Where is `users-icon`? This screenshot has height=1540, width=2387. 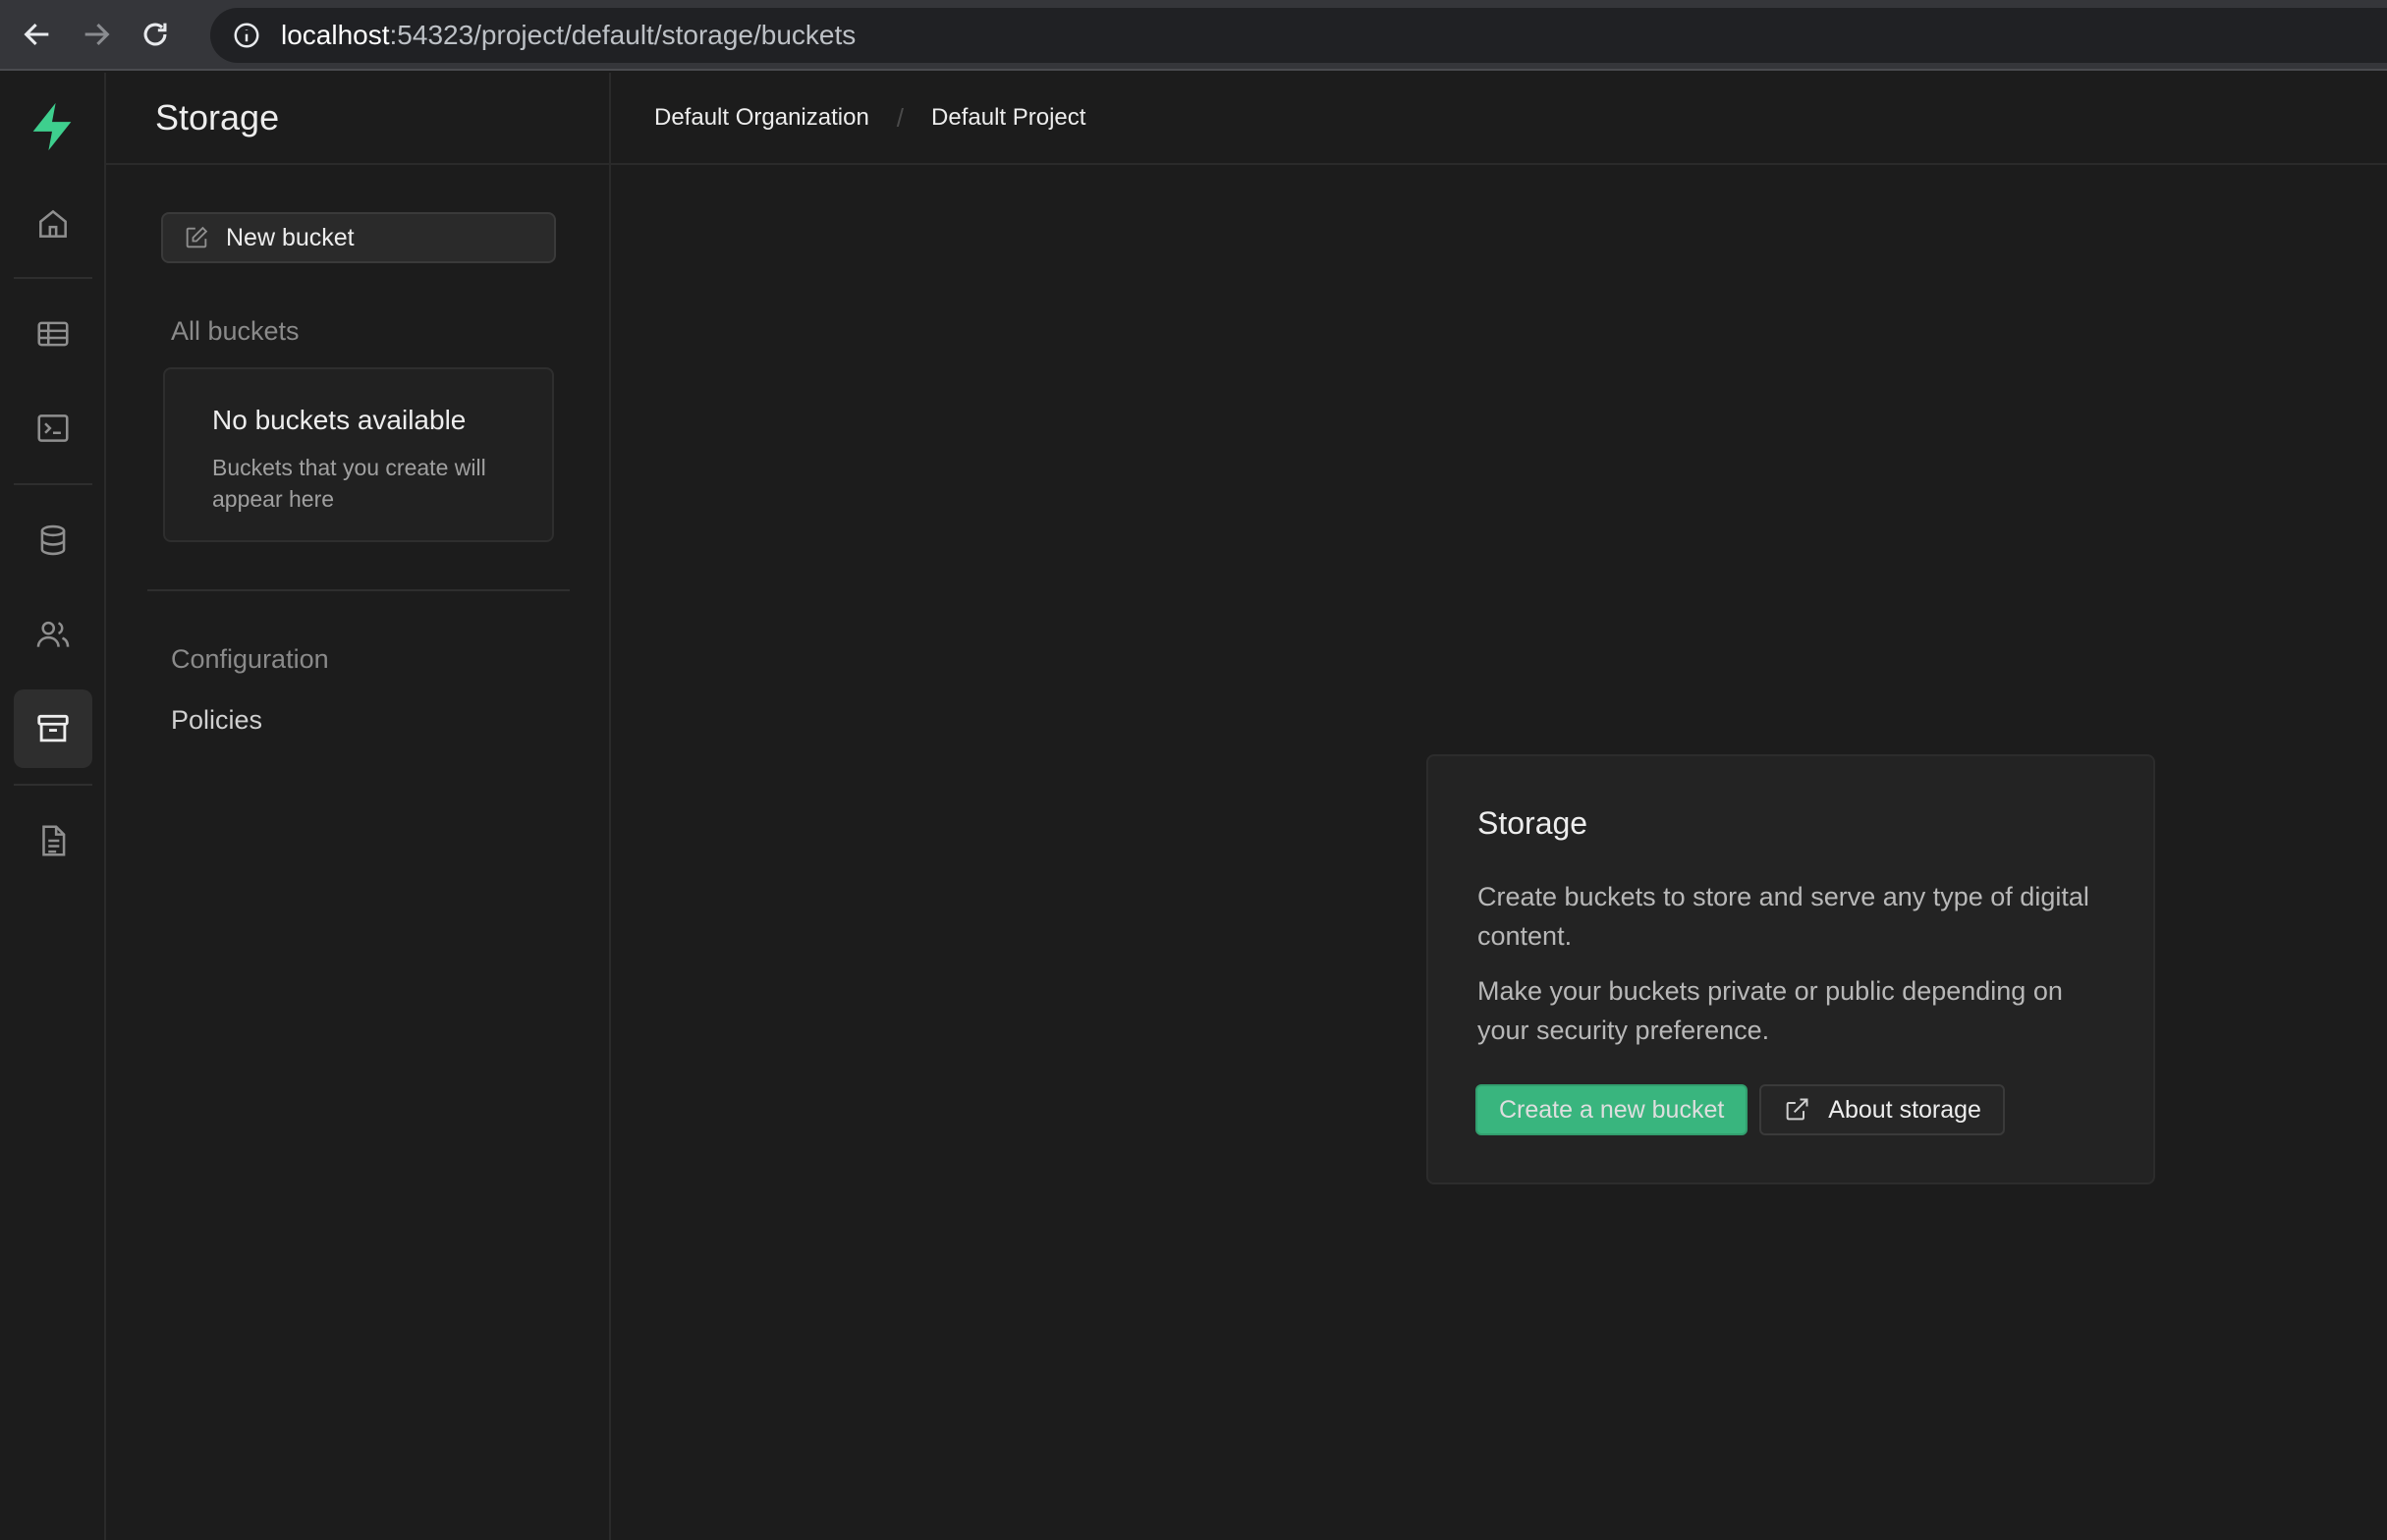 users-icon is located at coordinates (53, 634).